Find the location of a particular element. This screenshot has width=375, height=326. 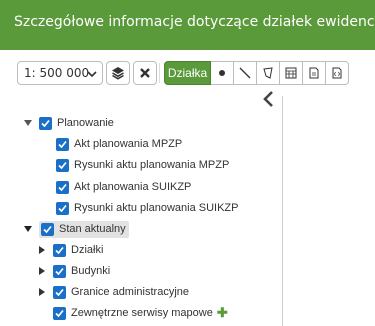

mode-parcel-button: Działka is located at coordinates (187, 73).